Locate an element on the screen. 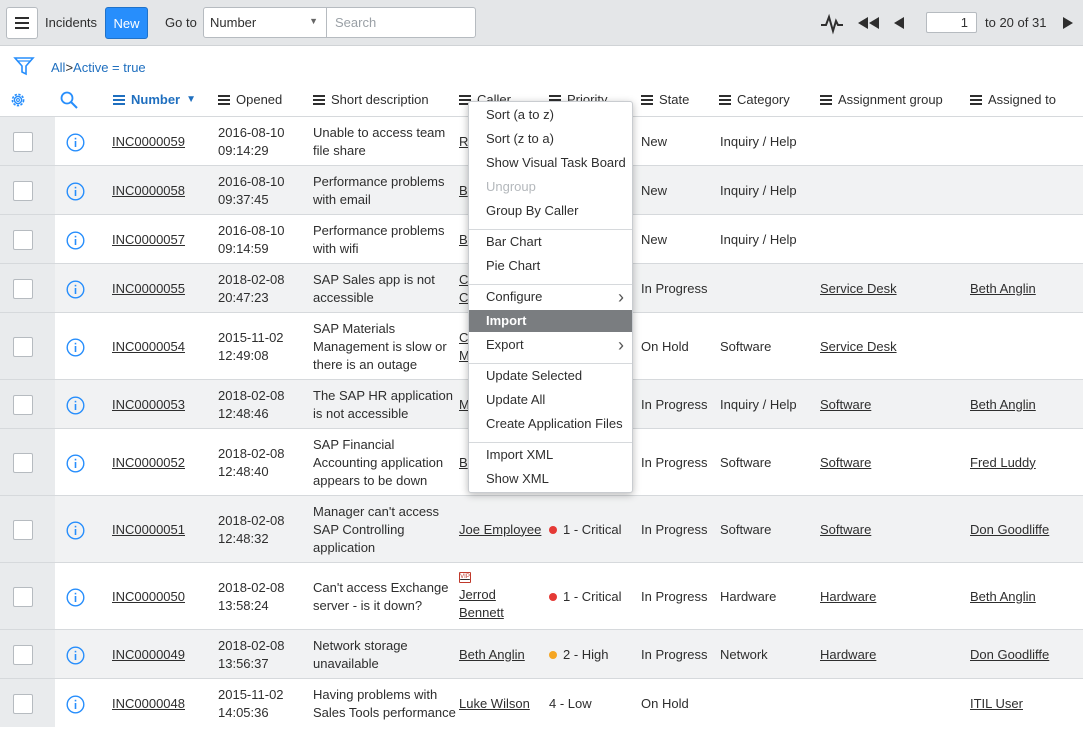  context-menu-item-bar-chart: Bar Chart is located at coordinates (550, 242).